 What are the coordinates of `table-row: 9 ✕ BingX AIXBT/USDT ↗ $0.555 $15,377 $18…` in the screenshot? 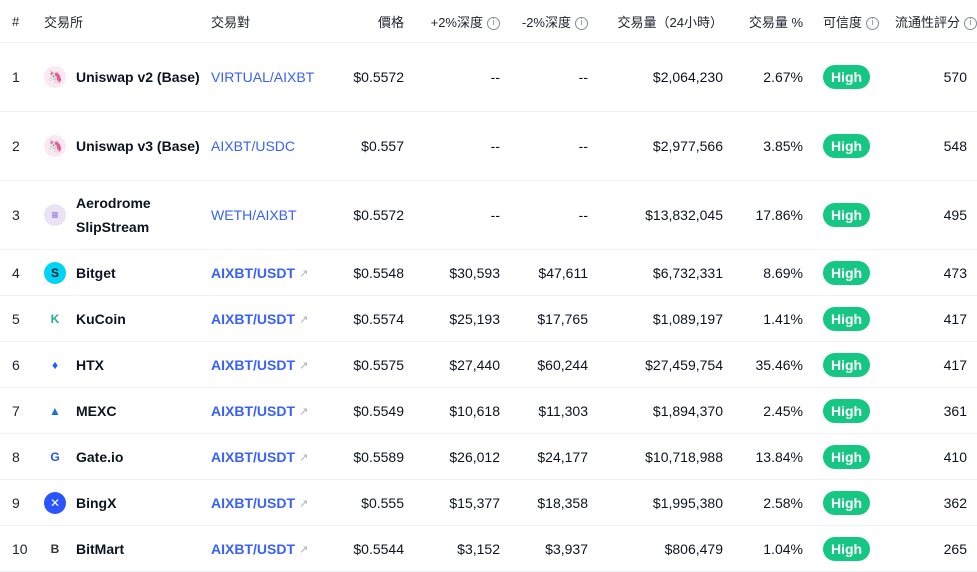 It's located at (488, 502).